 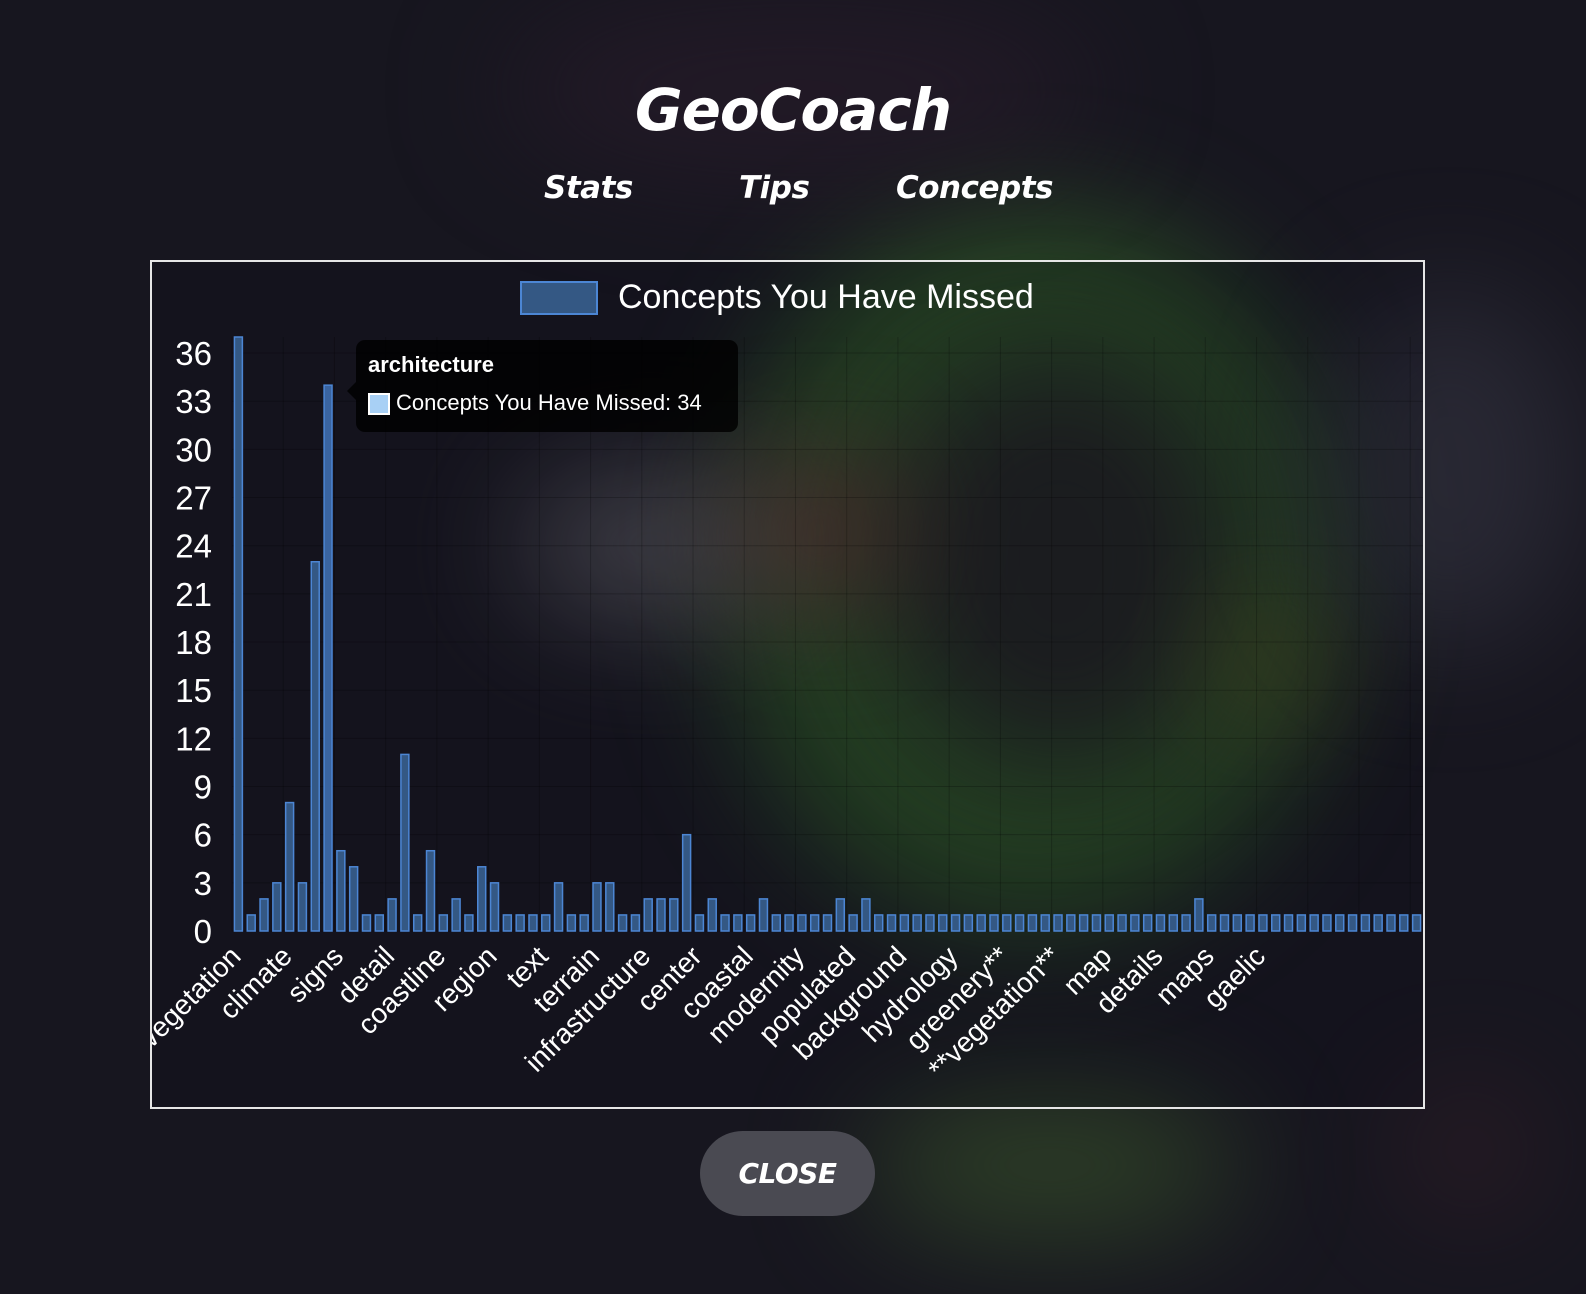 What do you see at coordinates (203, 787) in the screenshot?
I see `y-tick-label: 9` at bounding box center [203, 787].